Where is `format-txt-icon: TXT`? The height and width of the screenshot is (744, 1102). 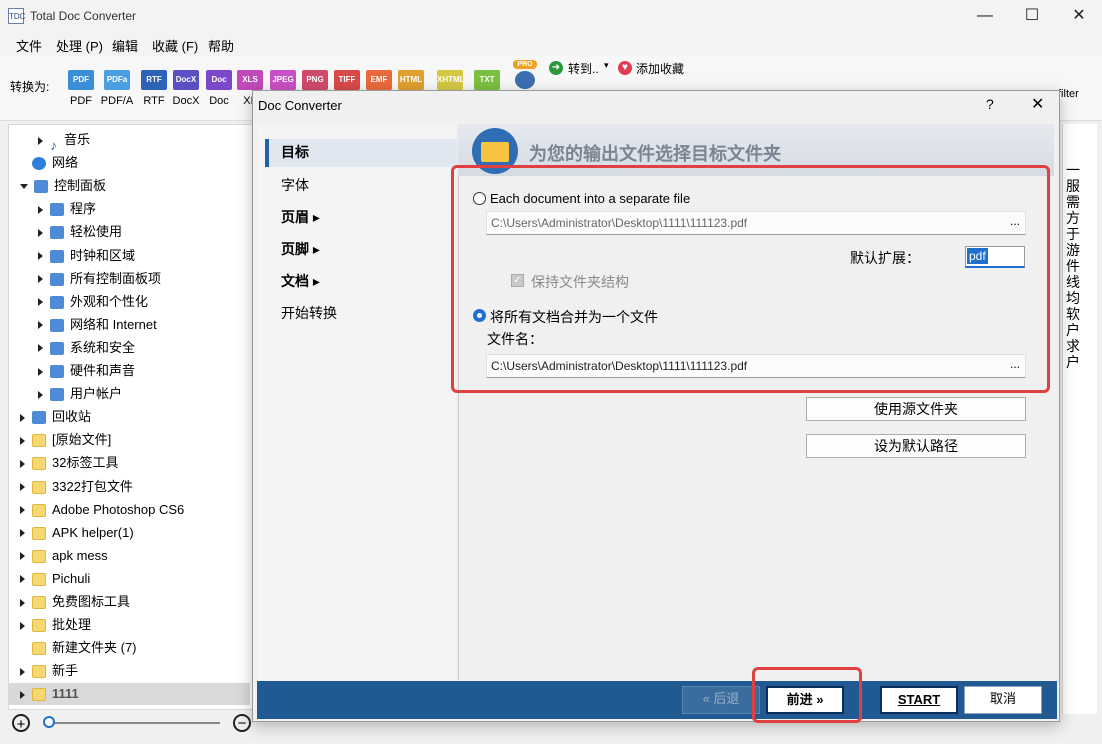 format-txt-icon: TXT is located at coordinates (487, 80).